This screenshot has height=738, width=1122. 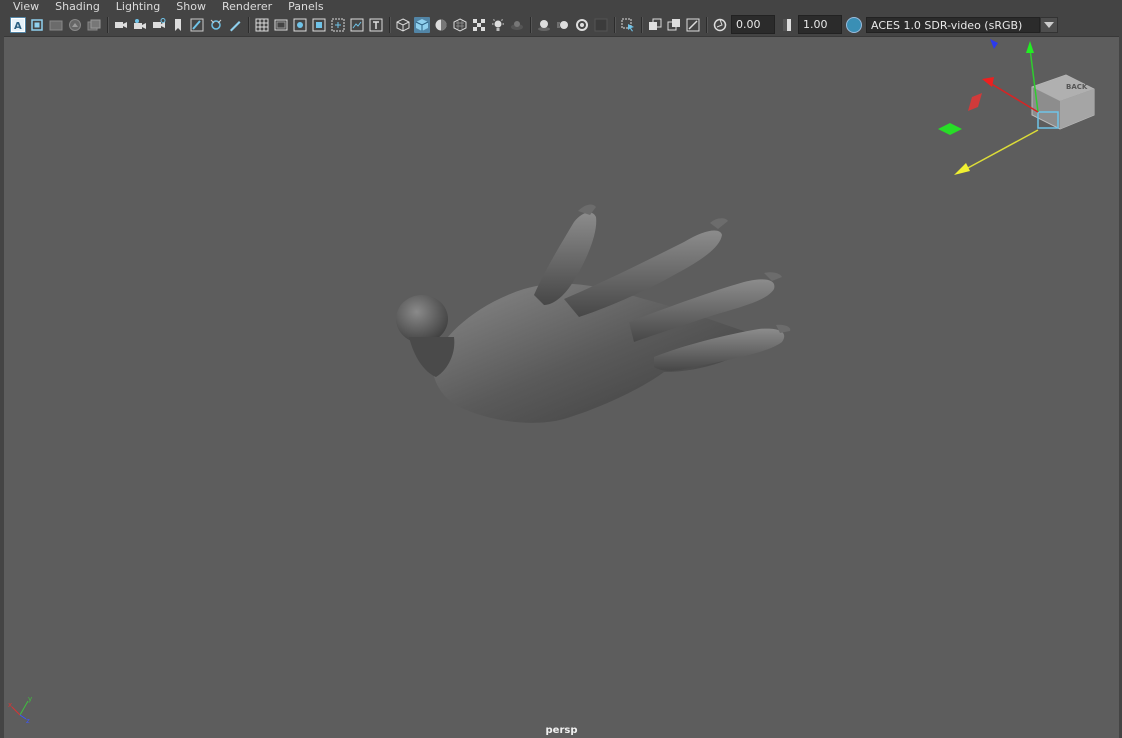 I want to click on menu-lighting: Lighting, so click(x=137, y=6).